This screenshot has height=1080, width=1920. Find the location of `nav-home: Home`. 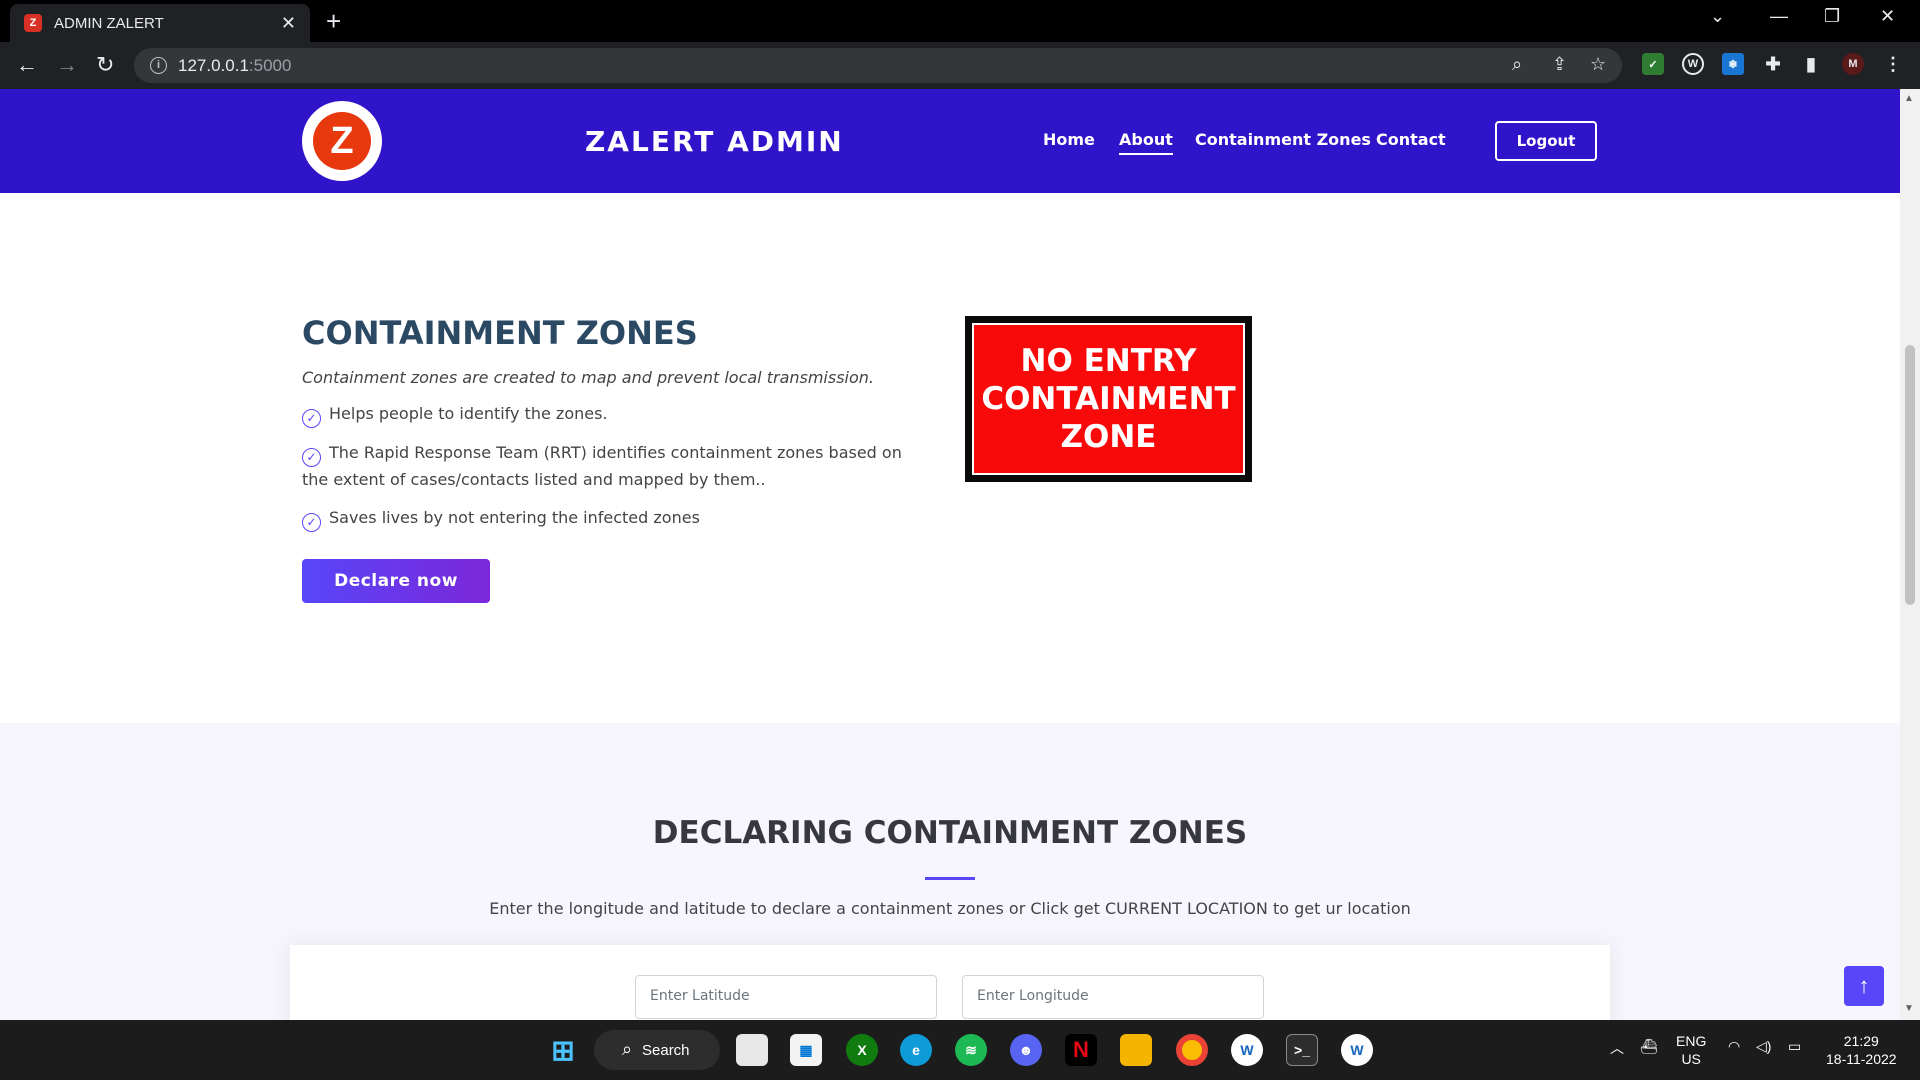

nav-home: Home is located at coordinates (1069, 139).